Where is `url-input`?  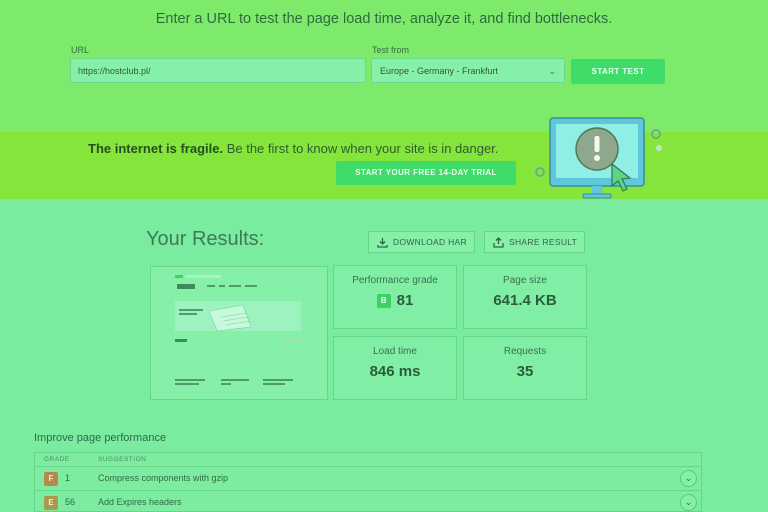 url-input is located at coordinates (218, 70).